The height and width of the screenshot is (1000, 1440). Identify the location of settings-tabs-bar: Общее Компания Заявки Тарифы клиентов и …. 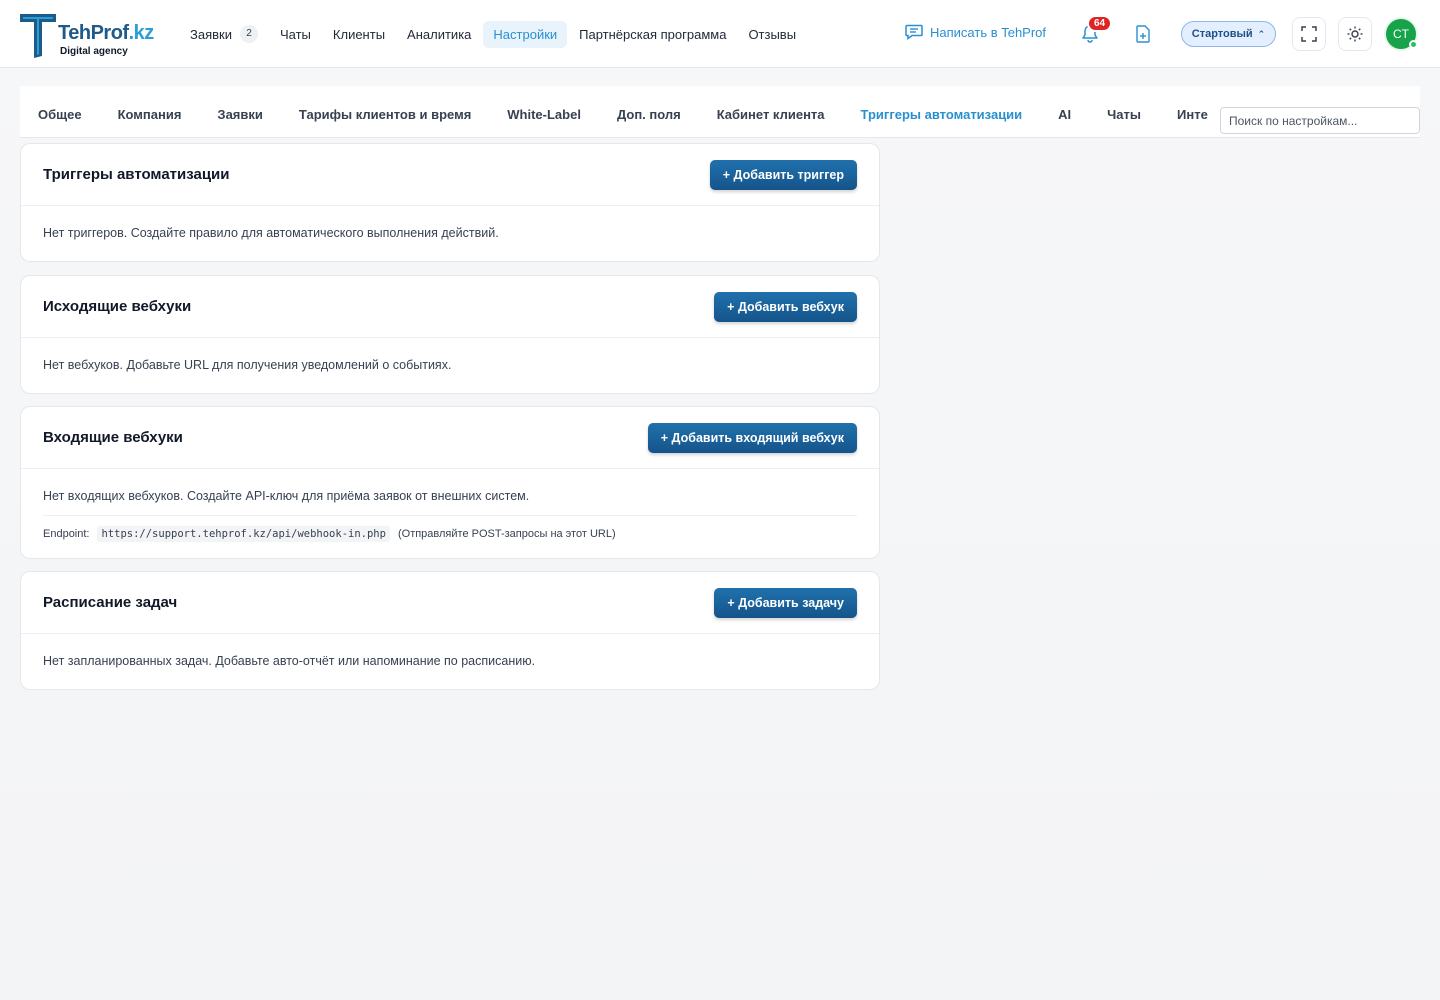
(720, 112).